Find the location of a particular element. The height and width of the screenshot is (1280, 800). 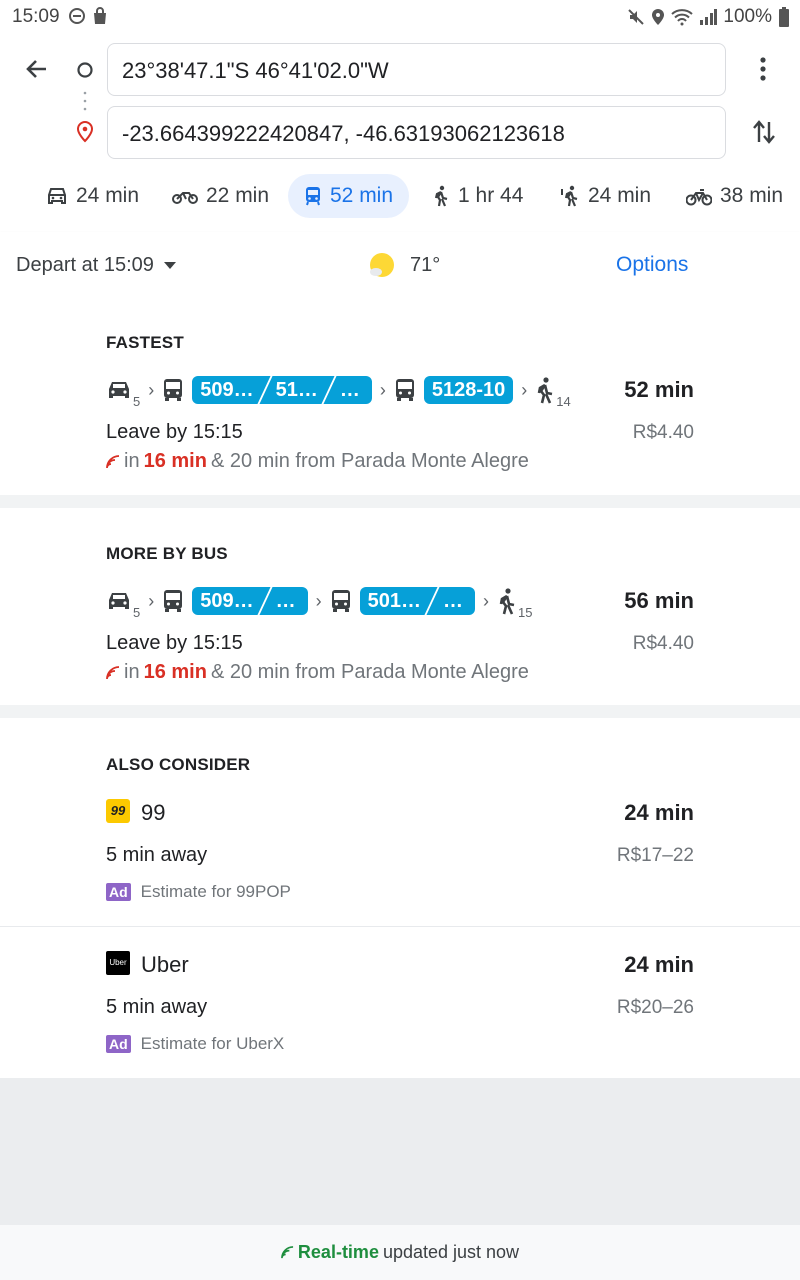

realtime-label: Real-time is located at coordinates (338, 1252).